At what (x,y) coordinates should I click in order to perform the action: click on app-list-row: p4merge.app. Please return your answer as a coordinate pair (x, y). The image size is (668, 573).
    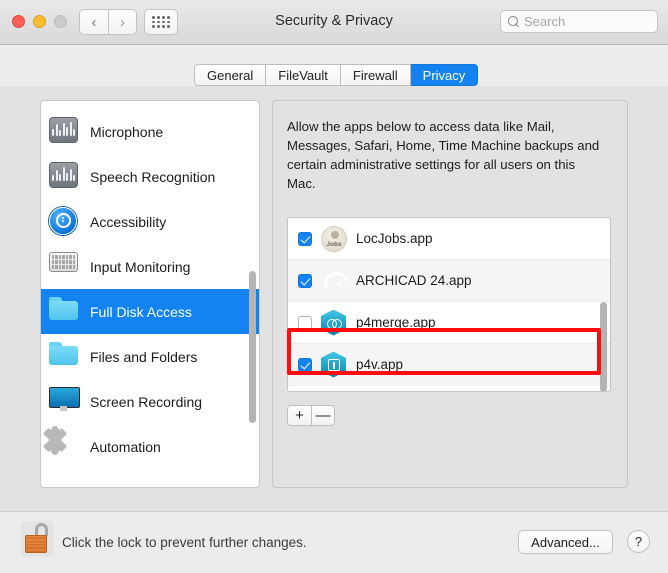
    Looking at the image, I should click on (449, 323).